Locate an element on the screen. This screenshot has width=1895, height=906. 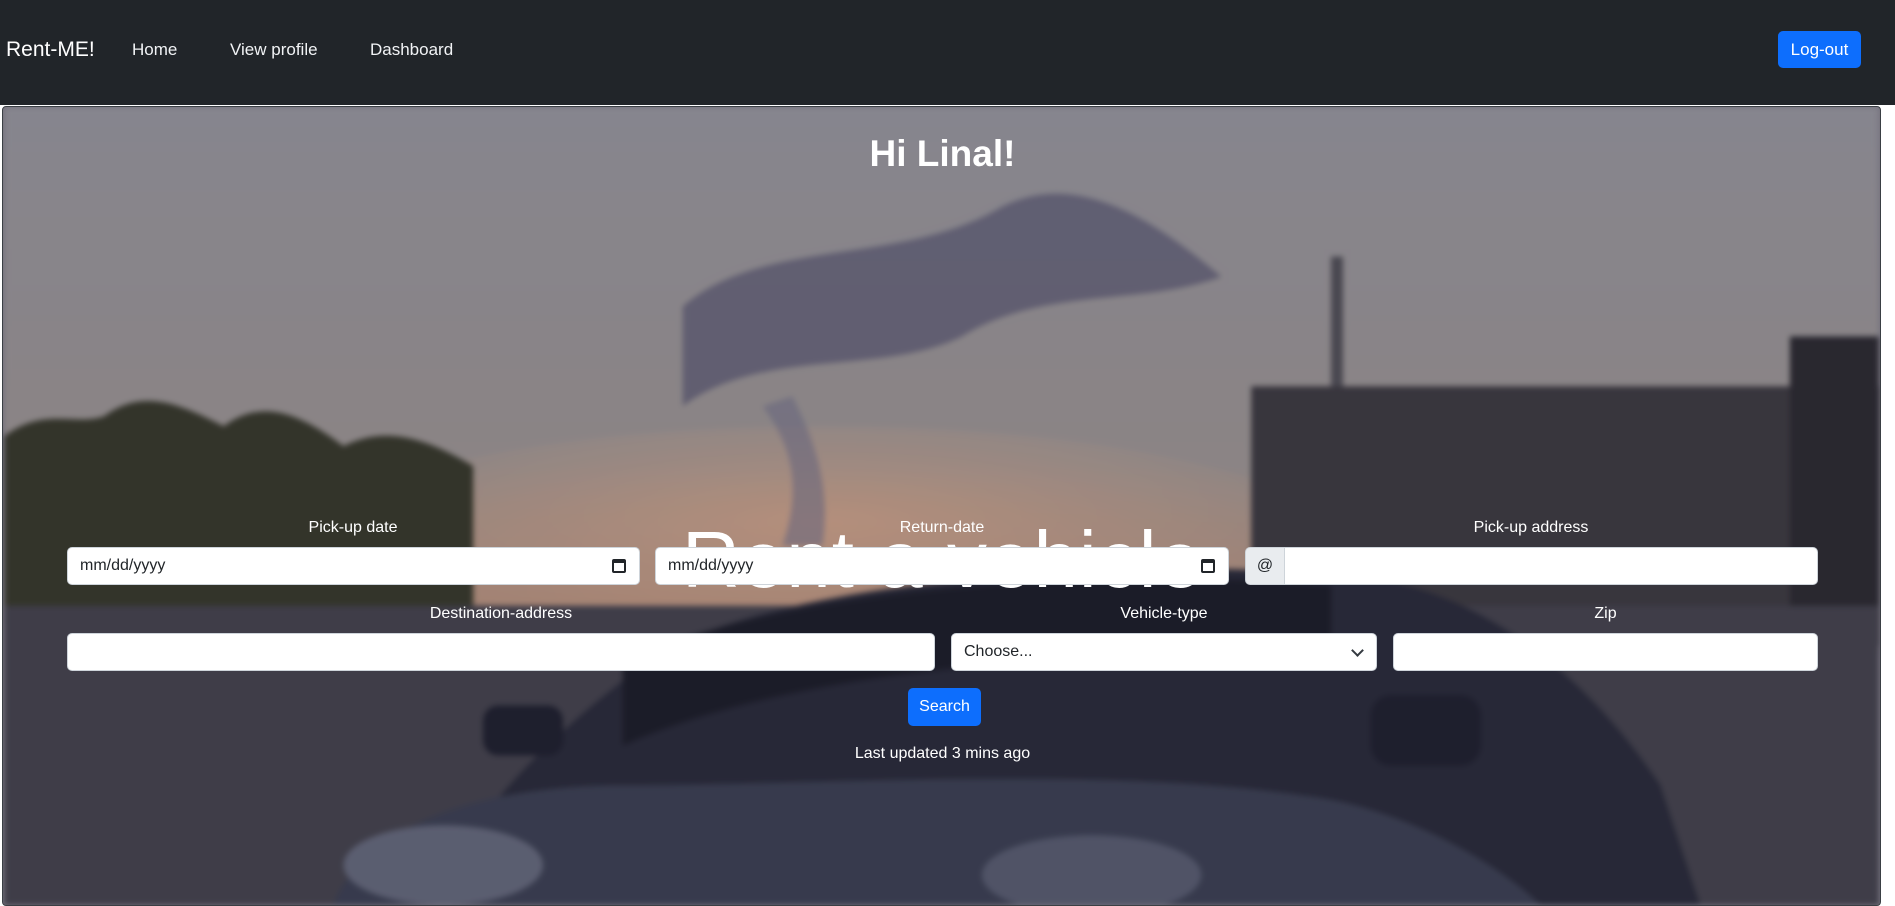
nav-link-view-profile: View profile is located at coordinates (274, 50).